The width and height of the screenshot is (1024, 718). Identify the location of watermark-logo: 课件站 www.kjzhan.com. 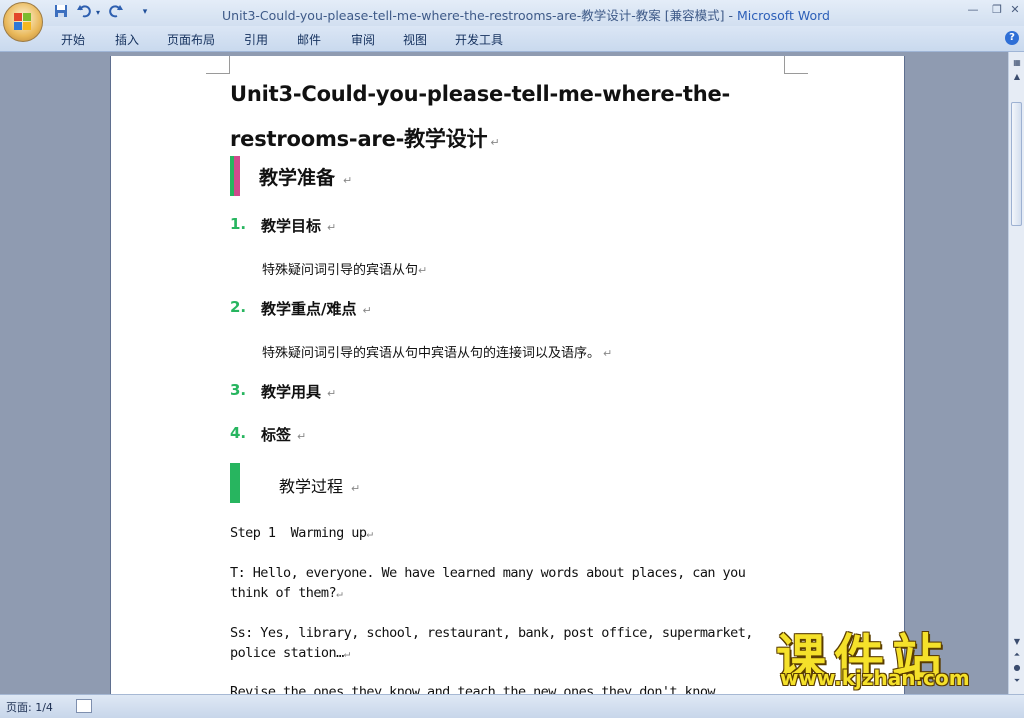
(892, 656).